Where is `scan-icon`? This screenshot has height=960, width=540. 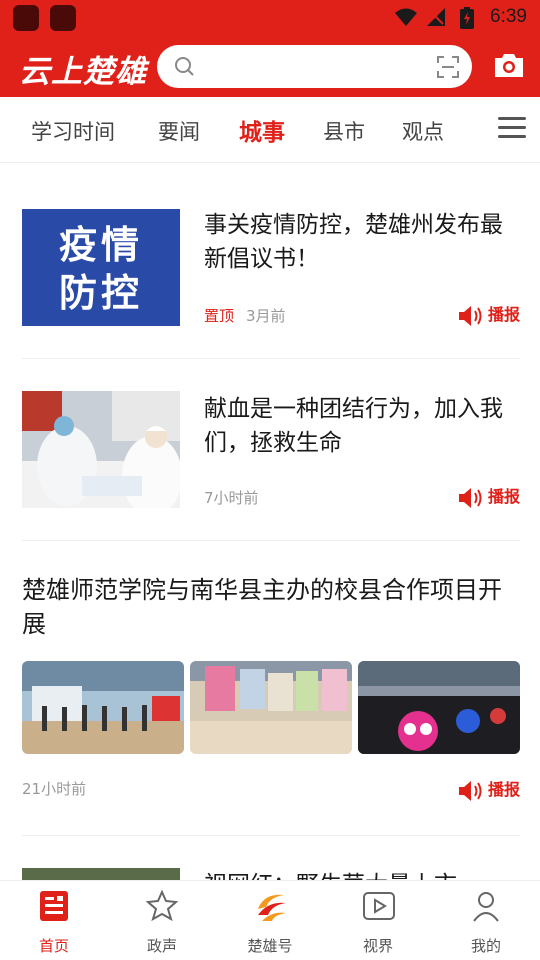
scan-icon is located at coordinates (448, 67).